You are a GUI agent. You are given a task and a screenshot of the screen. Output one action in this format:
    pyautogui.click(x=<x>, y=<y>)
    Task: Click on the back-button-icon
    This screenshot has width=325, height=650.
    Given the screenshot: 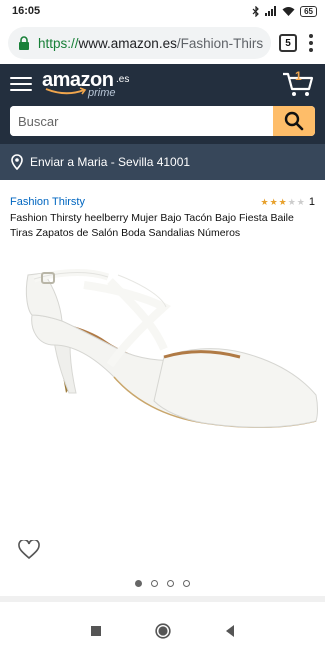 What is the action you would take?
    pyautogui.click(x=230, y=631)
    